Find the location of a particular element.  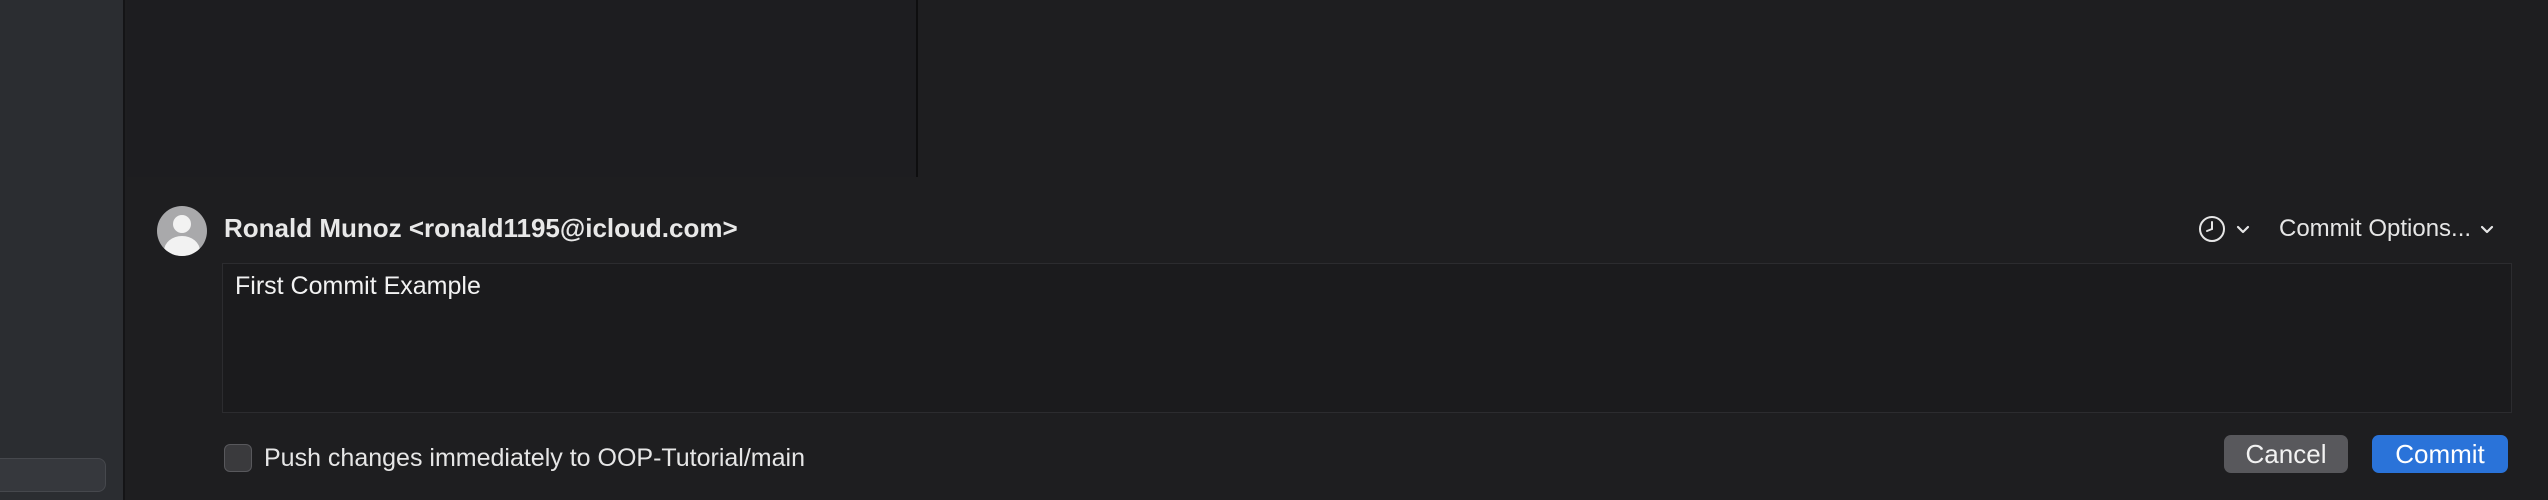

avatar is located at coordinates (182, 231).